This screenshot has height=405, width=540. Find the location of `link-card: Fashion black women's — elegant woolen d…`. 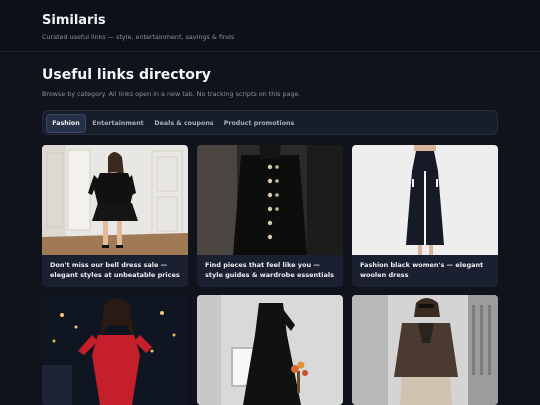

link-card: Fashion black women's — elegant woolen d… is located at coordinates (425, 216).